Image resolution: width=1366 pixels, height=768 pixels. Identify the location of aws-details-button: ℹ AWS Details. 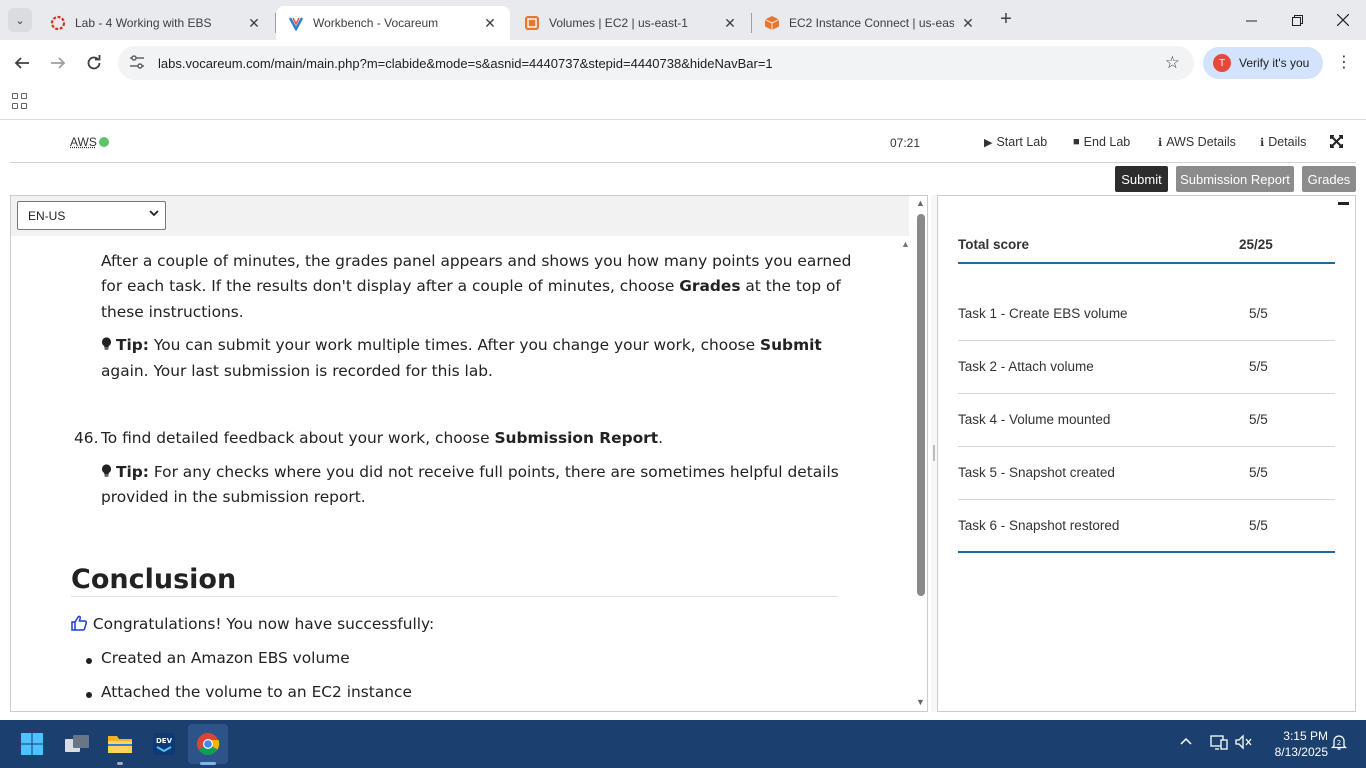
(1197, 142).